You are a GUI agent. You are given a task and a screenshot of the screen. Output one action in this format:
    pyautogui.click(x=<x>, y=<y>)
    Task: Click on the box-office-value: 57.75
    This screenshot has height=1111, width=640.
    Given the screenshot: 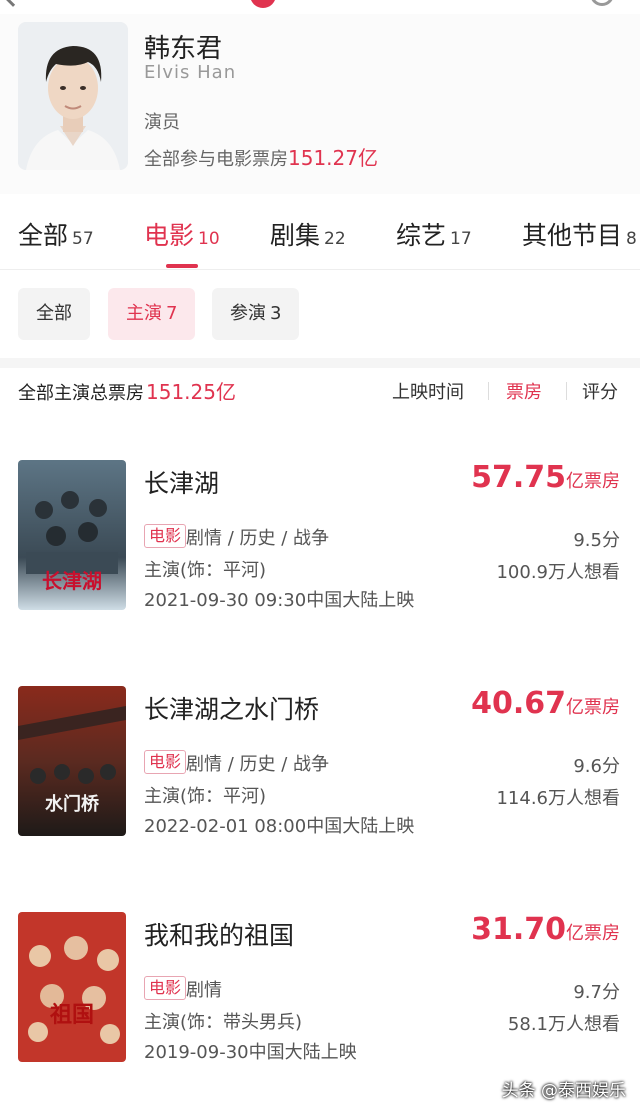 What is the action you would take?
    pyautogui.click(x=518, y=477)
    